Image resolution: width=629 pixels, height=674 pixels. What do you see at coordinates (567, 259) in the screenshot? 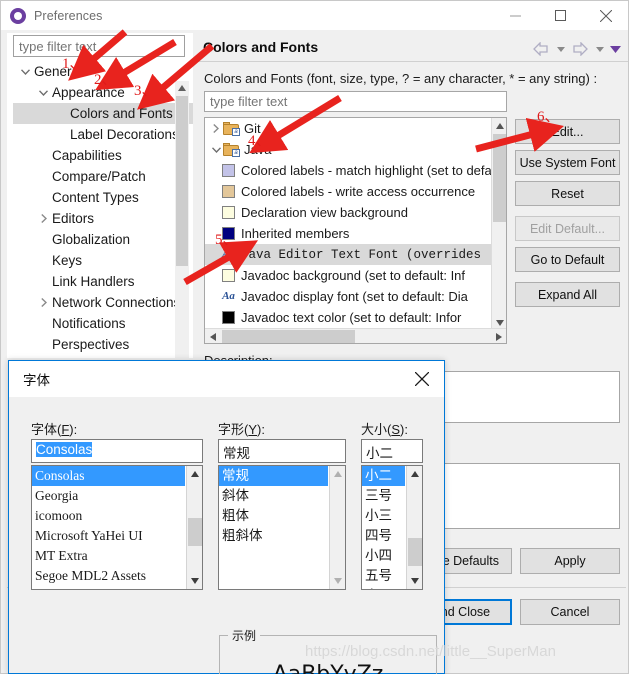
I see `go-to-default-button: Go to Default` at bounding box center [567, 259].